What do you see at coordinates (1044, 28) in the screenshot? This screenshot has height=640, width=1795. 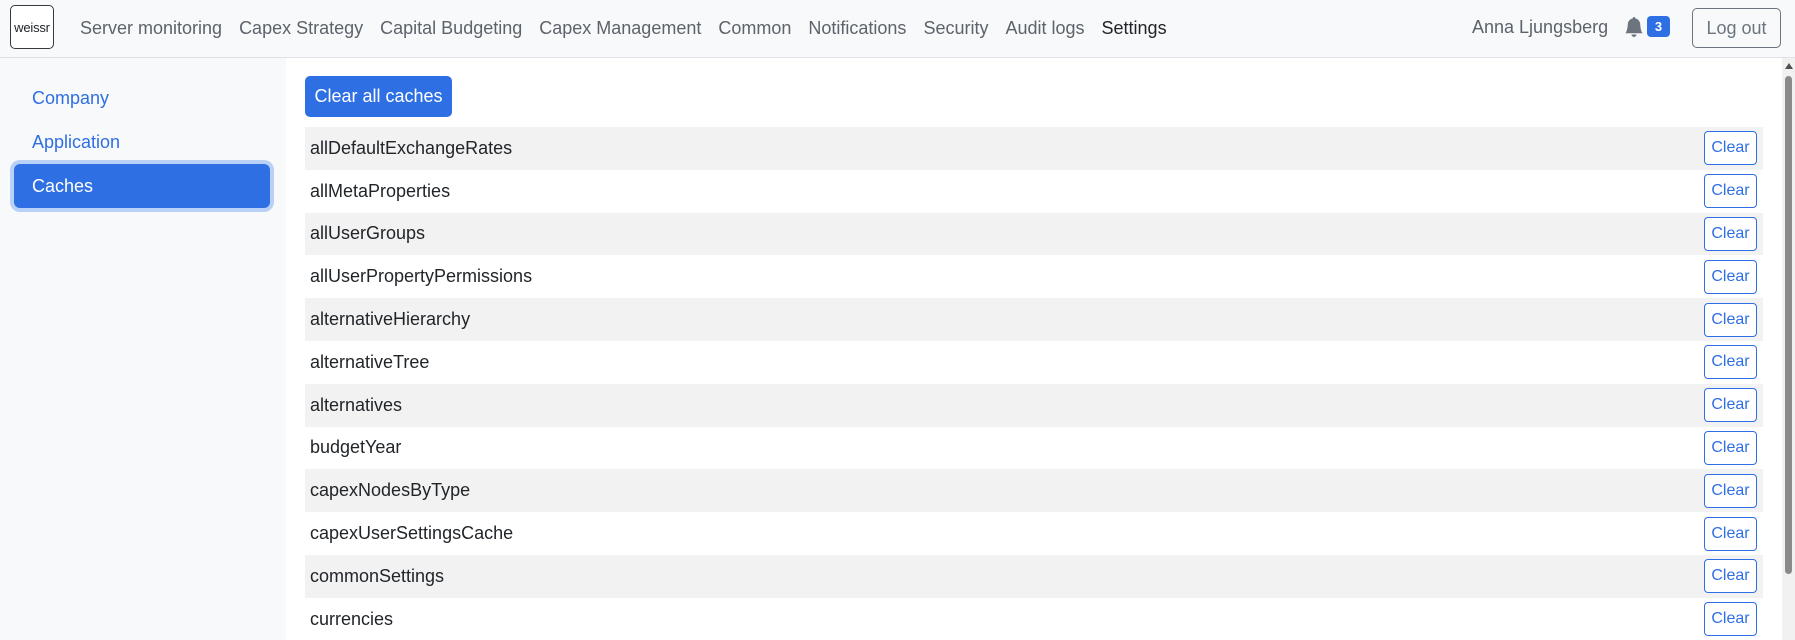 I see `nav-audit-logs: Audit logs` at bounding box center [1044, 28].